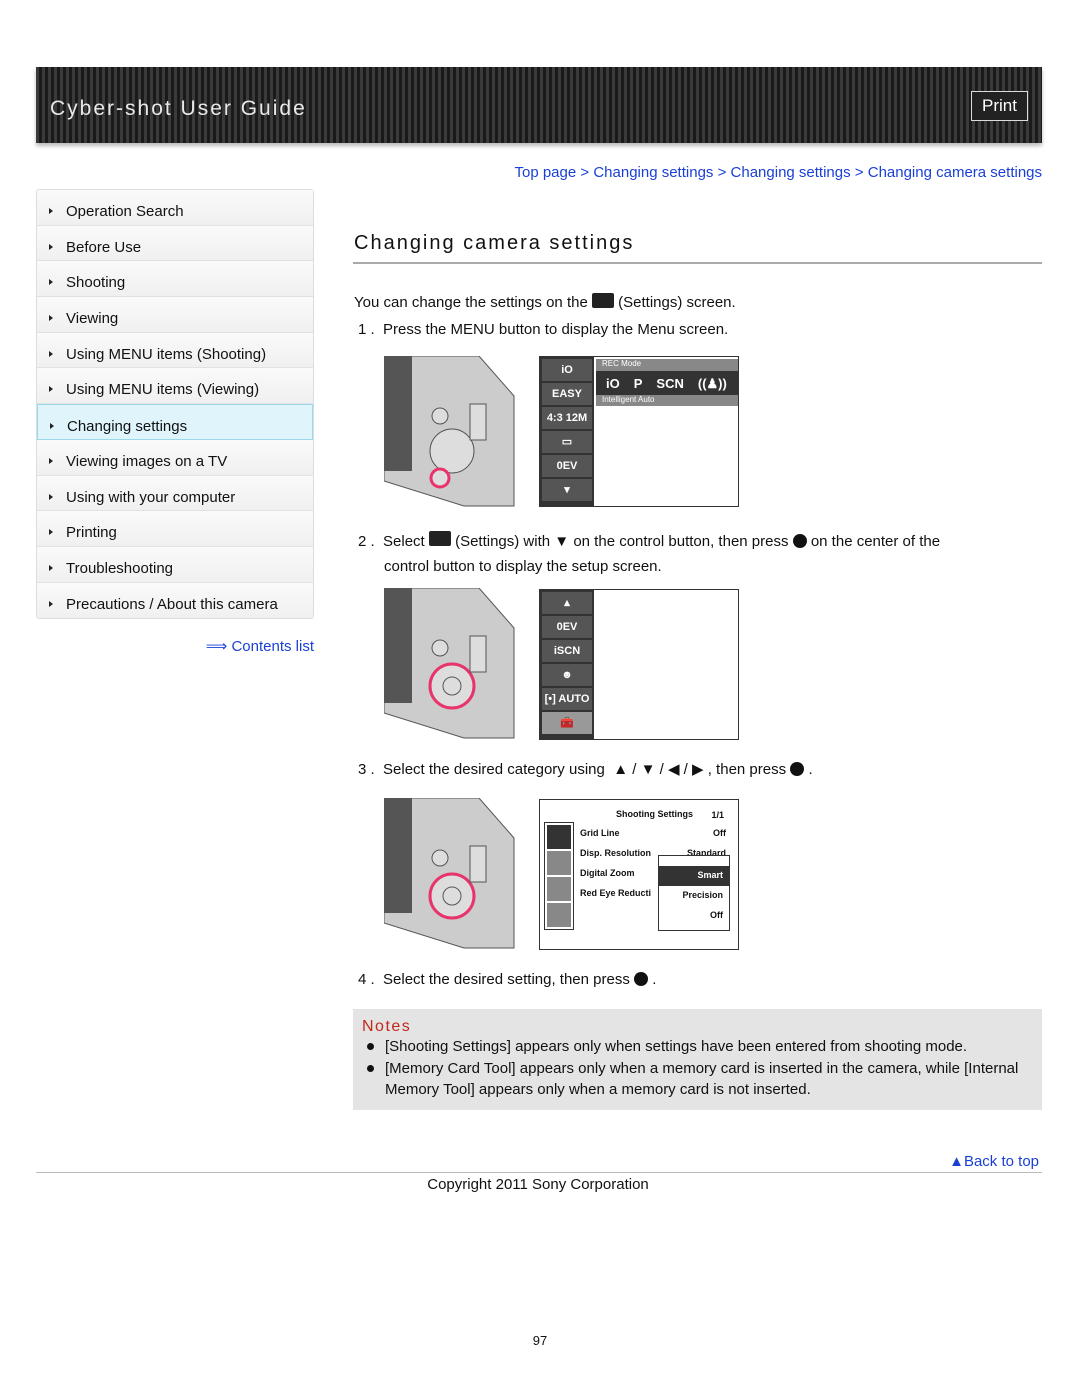 This screenshot has height=1397, width=1080. Describe the element at coordinates (216, 646) in the screenshot. I see `arrow-right-icon: ⟹` at that location.